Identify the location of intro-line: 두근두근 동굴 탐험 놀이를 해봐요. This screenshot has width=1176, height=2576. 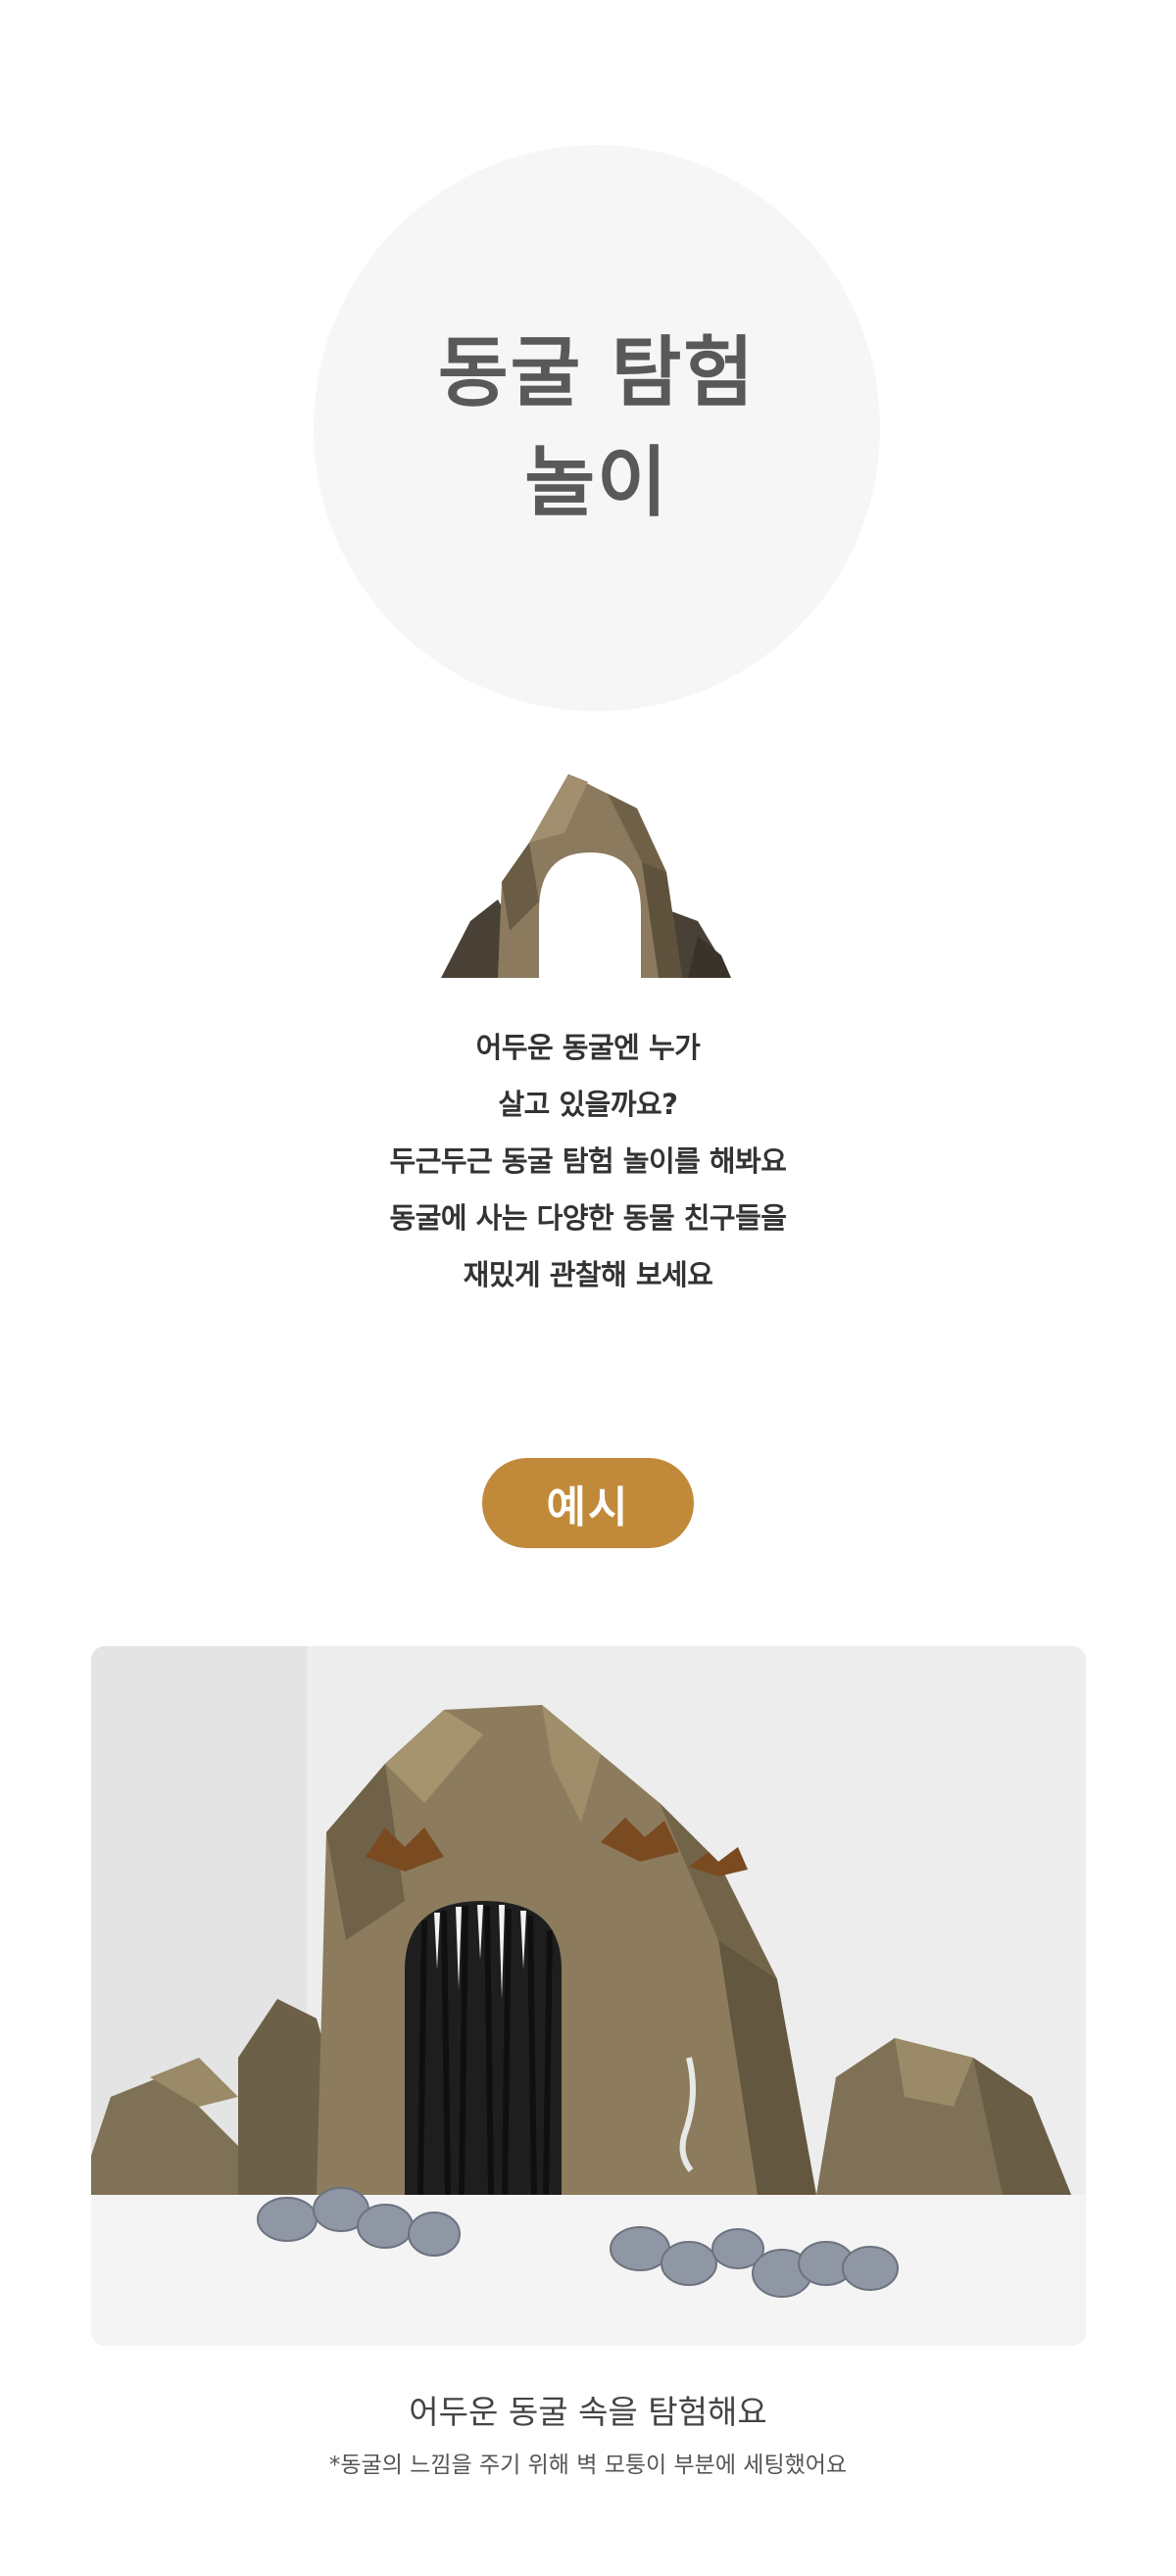
(588, 1161).